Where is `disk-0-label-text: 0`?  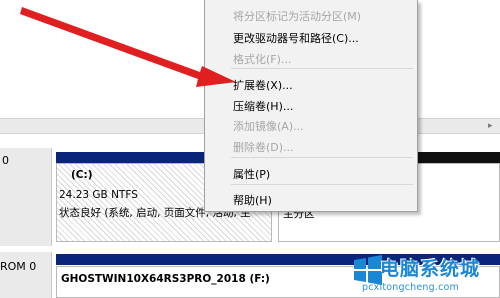
disk-0-label-text: 0 is located at coordinates (5, 160).